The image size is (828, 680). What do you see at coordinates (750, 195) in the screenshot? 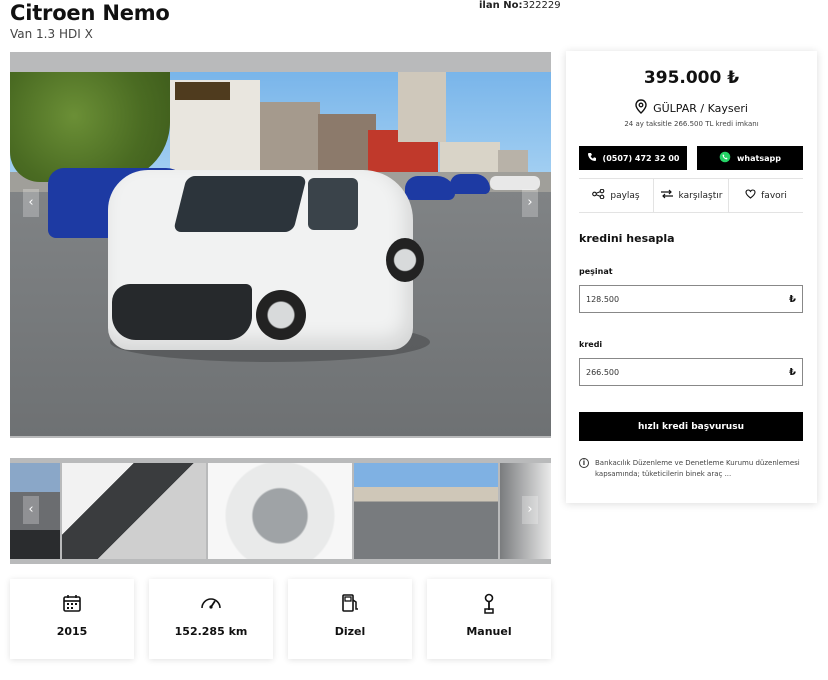
I see `heart-icon` at bounding box center [750, 195].